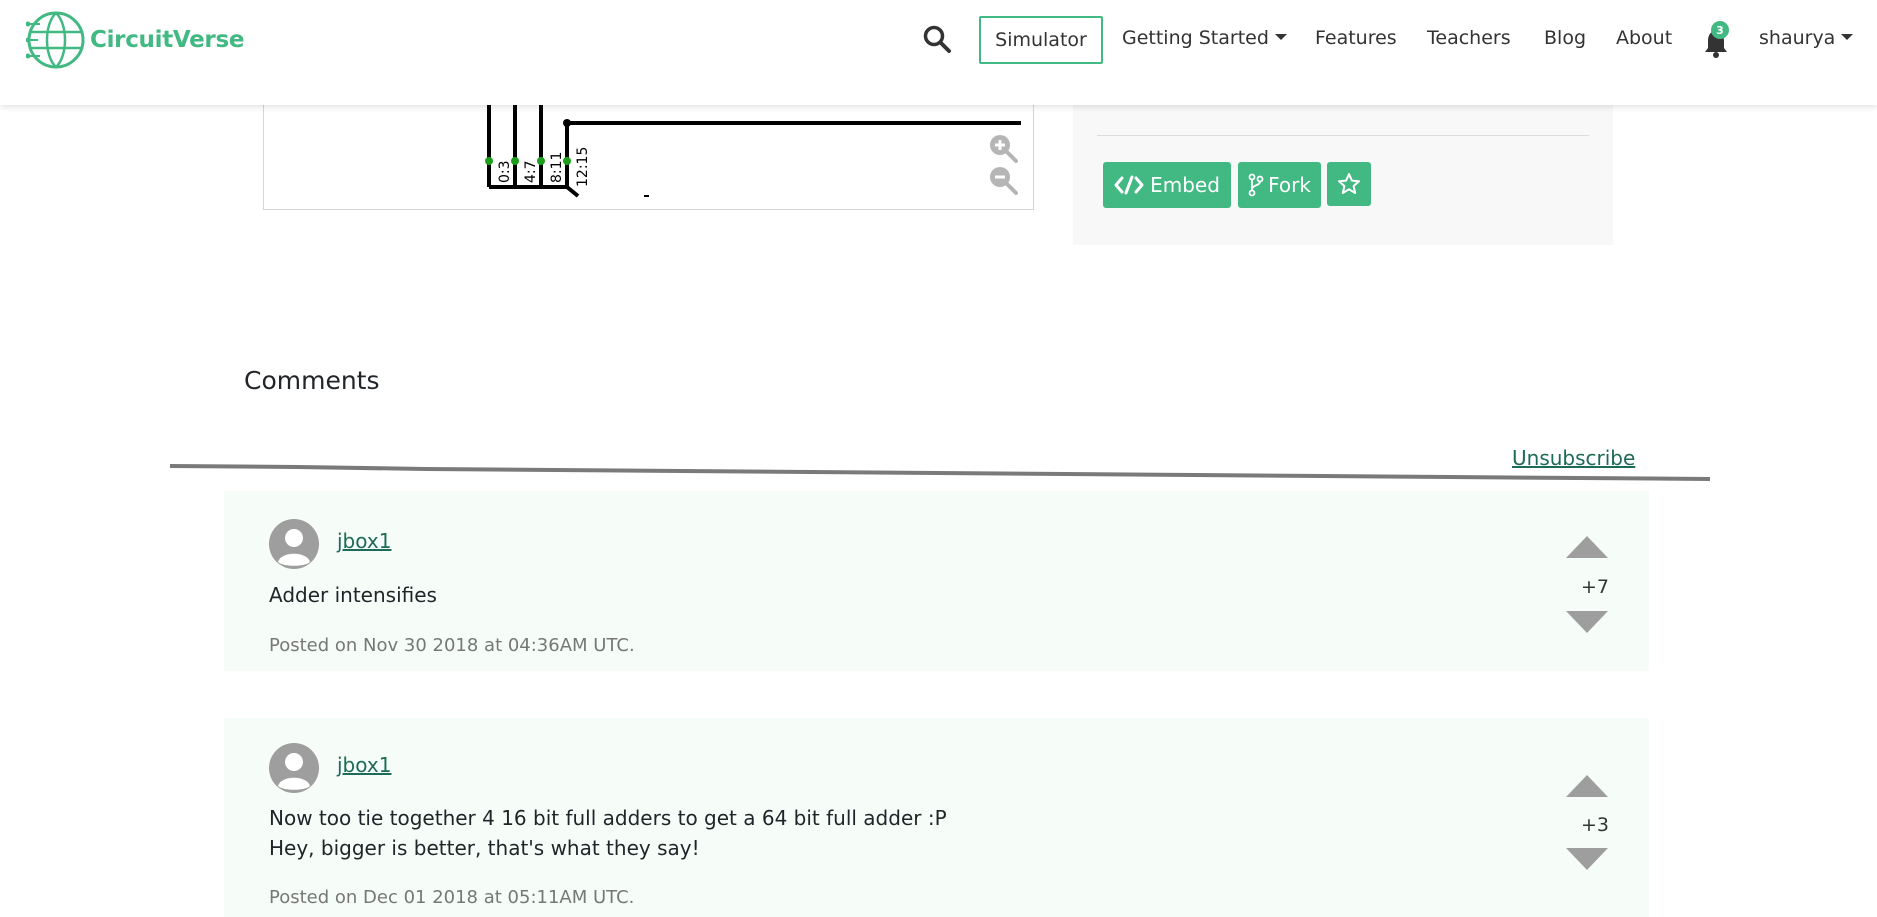 This screenshot has height=917, width=1877. I want to click on comment-body: Adder intensifies, so click(353, 595).